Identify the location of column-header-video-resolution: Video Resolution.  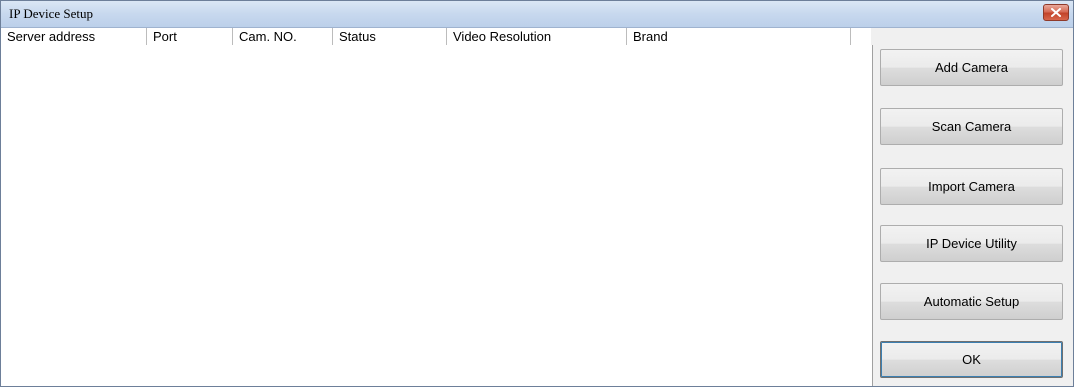
(537, 37).